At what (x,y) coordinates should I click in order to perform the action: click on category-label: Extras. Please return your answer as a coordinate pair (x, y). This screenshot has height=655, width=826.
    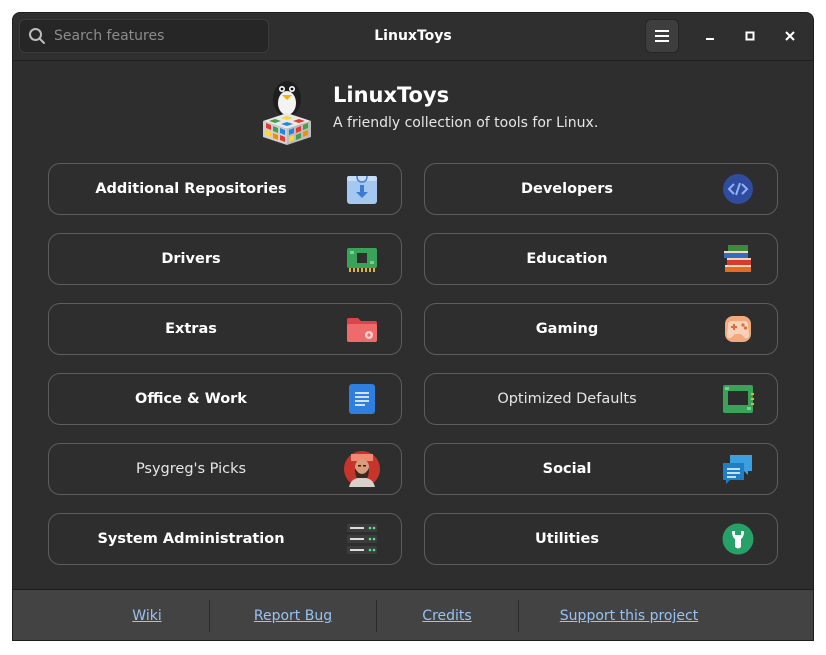
    Looking at the image, I should click on (191, 329).